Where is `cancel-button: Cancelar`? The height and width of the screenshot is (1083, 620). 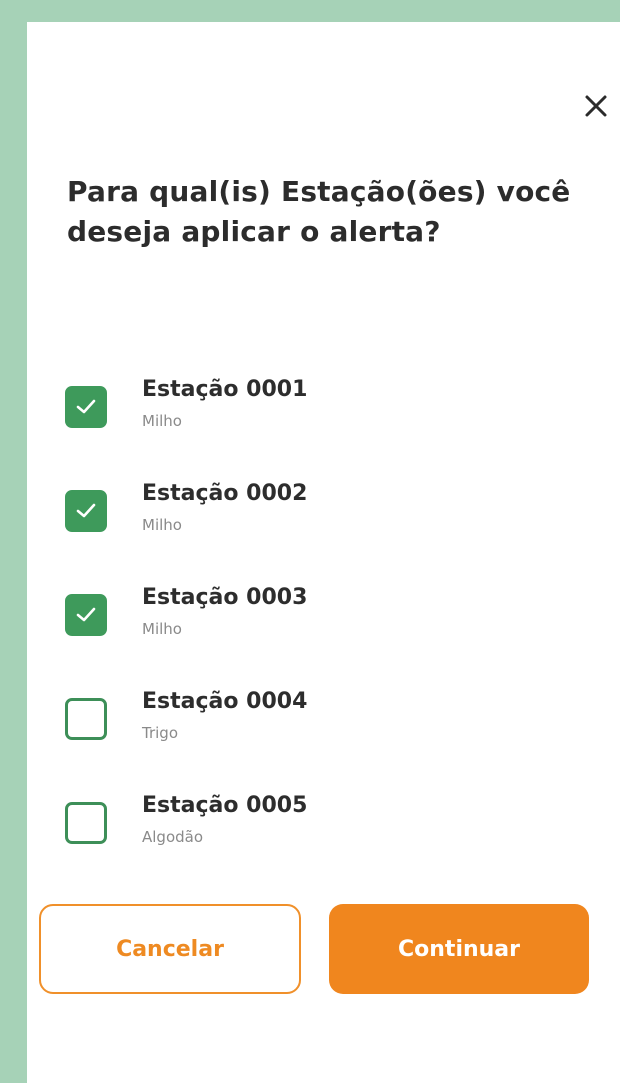
cancel-button: Cancelar is located at coordinates (170, 949).